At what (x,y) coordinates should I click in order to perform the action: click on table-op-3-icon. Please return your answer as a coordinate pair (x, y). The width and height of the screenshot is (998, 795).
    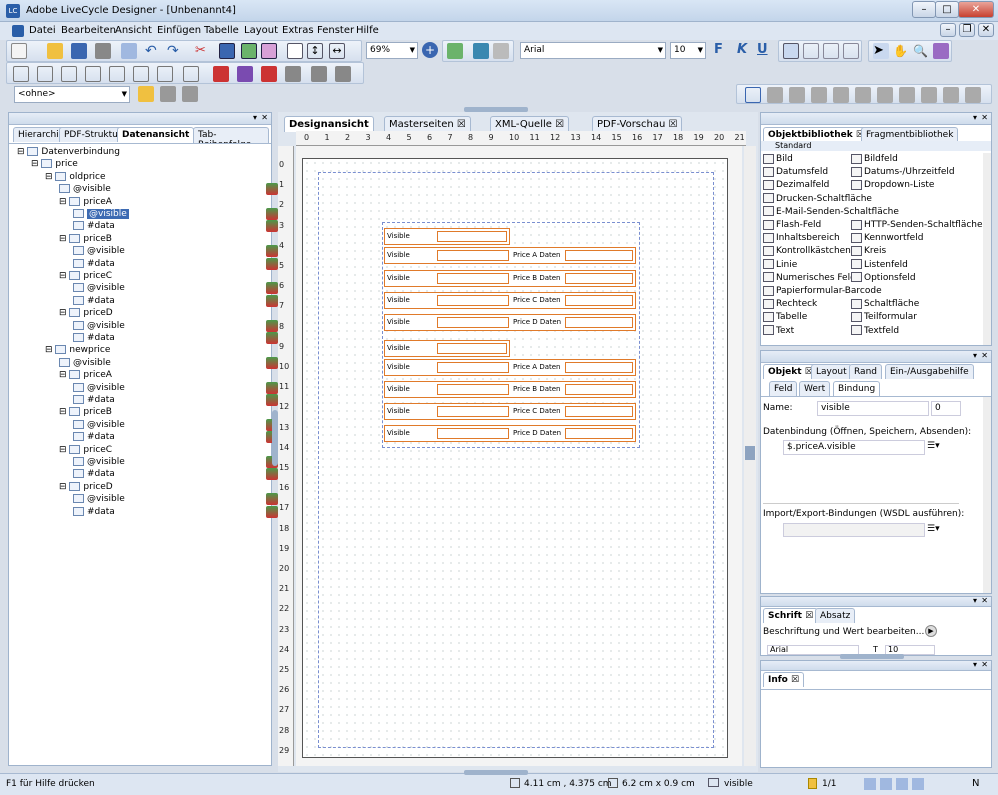
    Looking at the image, I should click on (819, 95).